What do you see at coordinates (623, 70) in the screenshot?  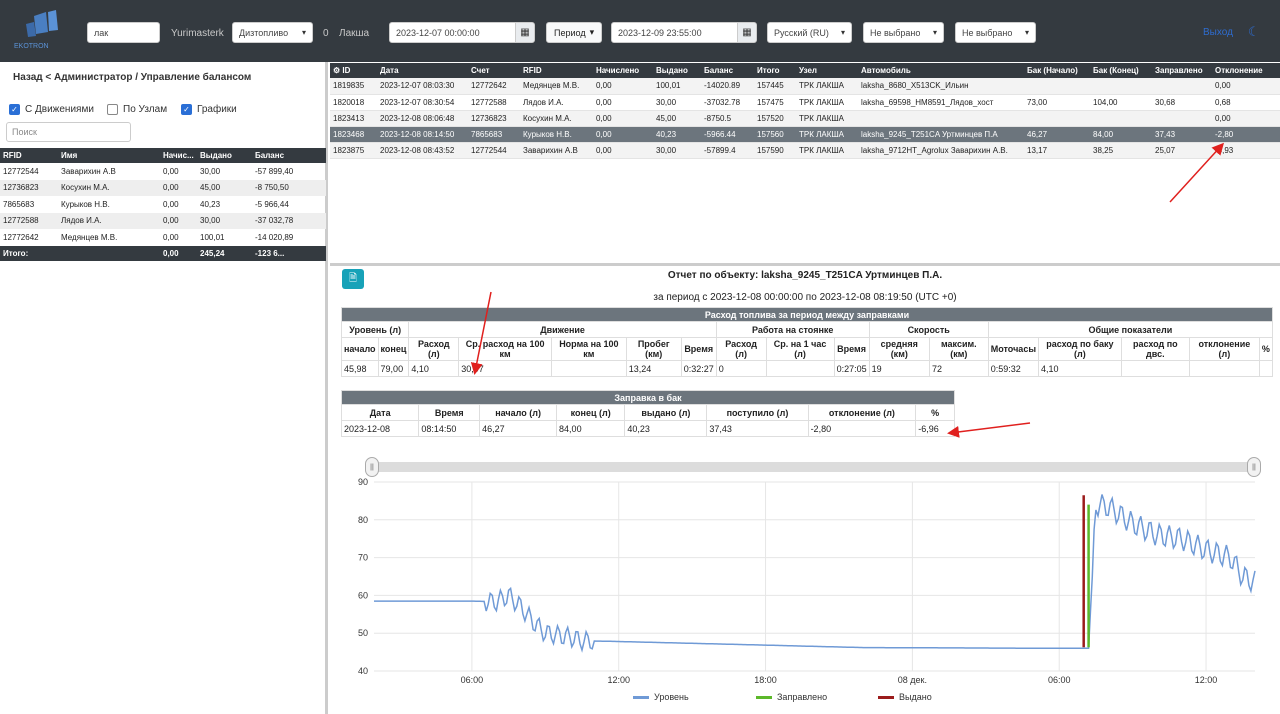 I see `col-header: Начислено` at bounding box center [623, 70].